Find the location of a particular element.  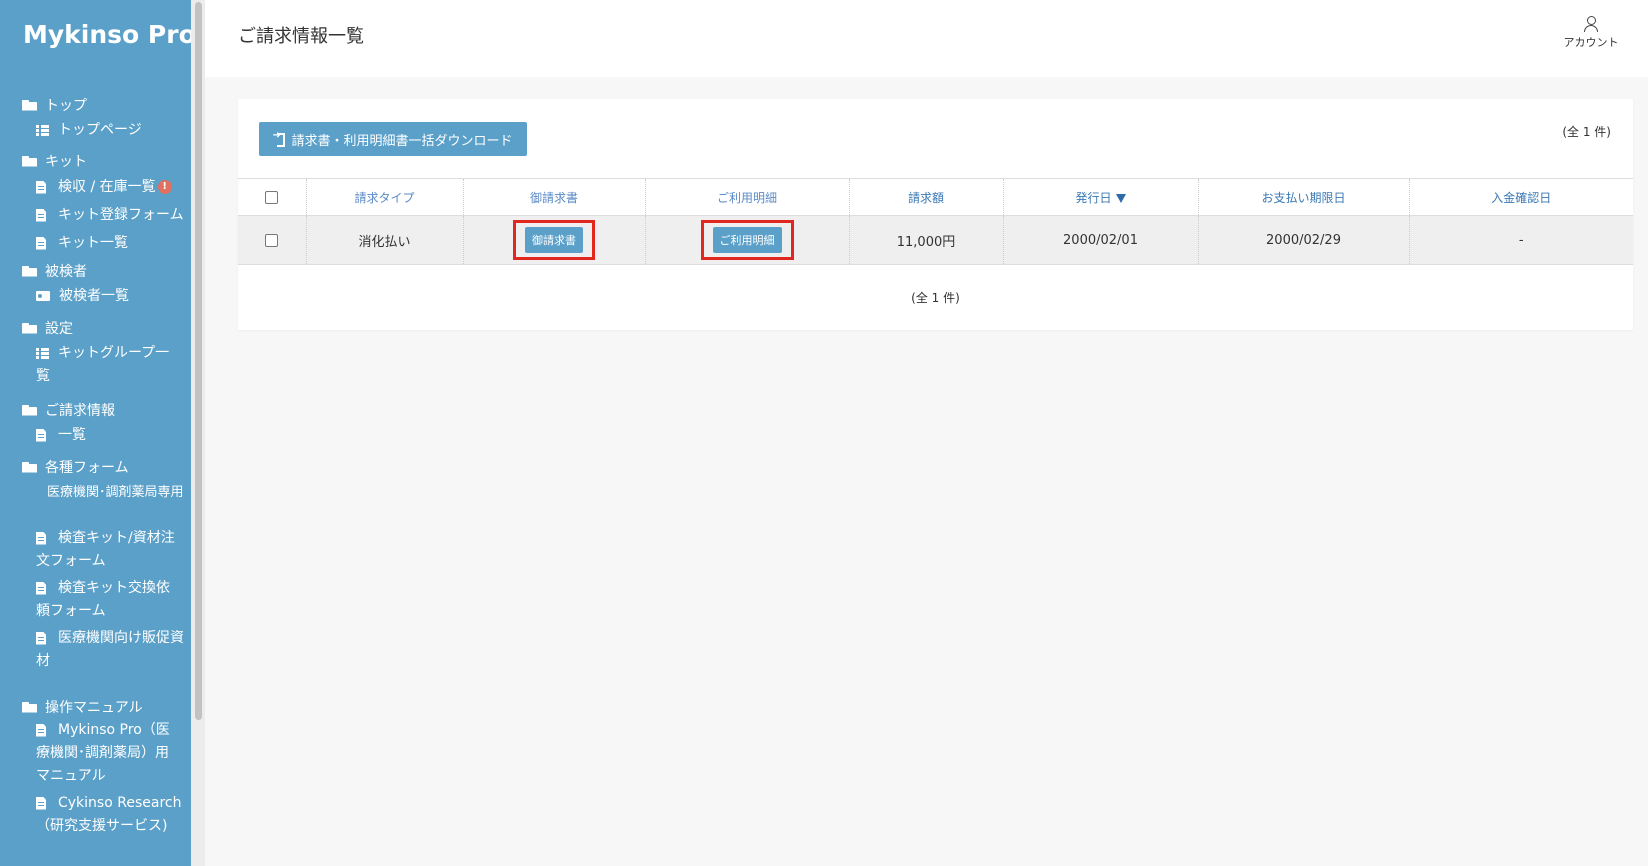

sidebar-item-label: キット一覧 is located at coordinates (93, 243).